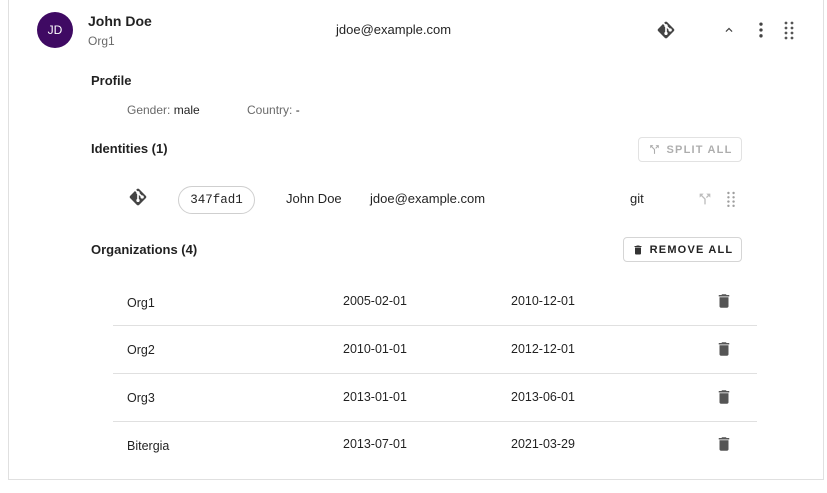 The image size is (827, 493). Describe the element at coordinates (120, 21) in the screenshot. I see `individual-name: John Doe` at that location.